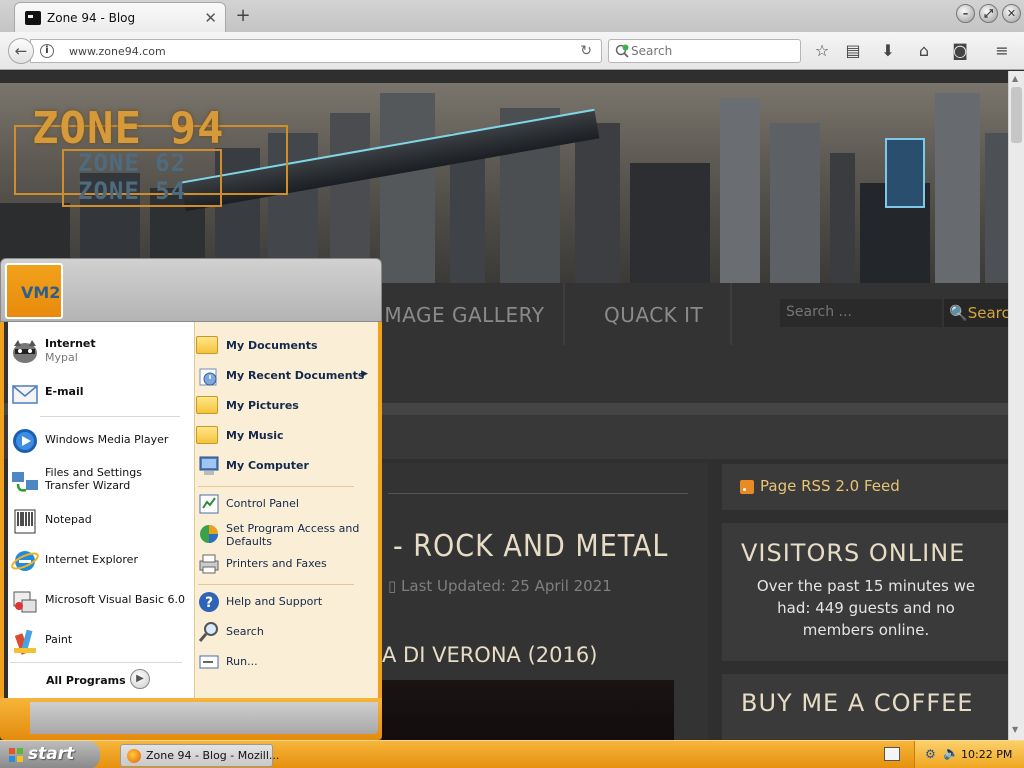 The height and width of the screenshot is (768, 1024). I want to click on program-email: E-mail, so click(96, 392).